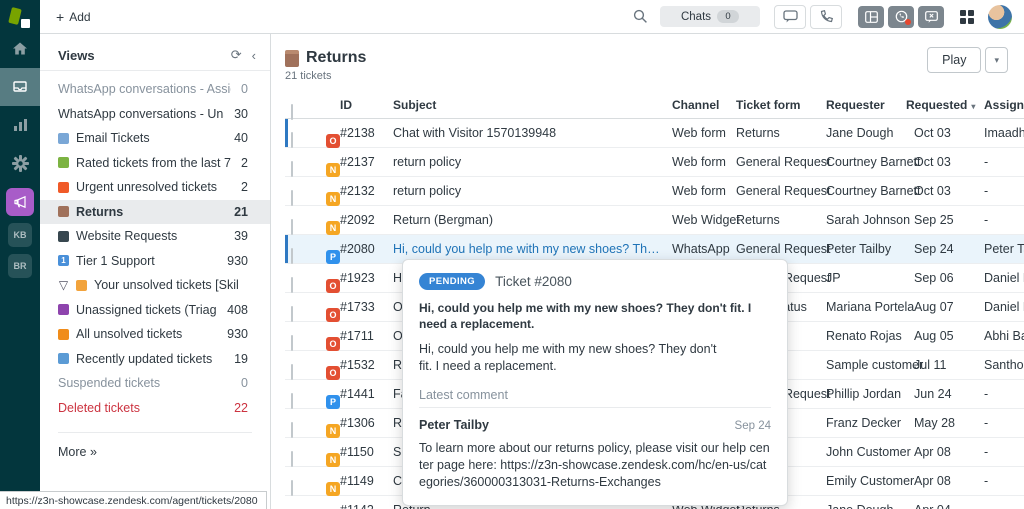 The width and height of the screenshot is (1024, 509). What do you see at coordinates (758, 133) in the screenshot?
I see `ticket-form: Returns` at bounding box center [758, 133].